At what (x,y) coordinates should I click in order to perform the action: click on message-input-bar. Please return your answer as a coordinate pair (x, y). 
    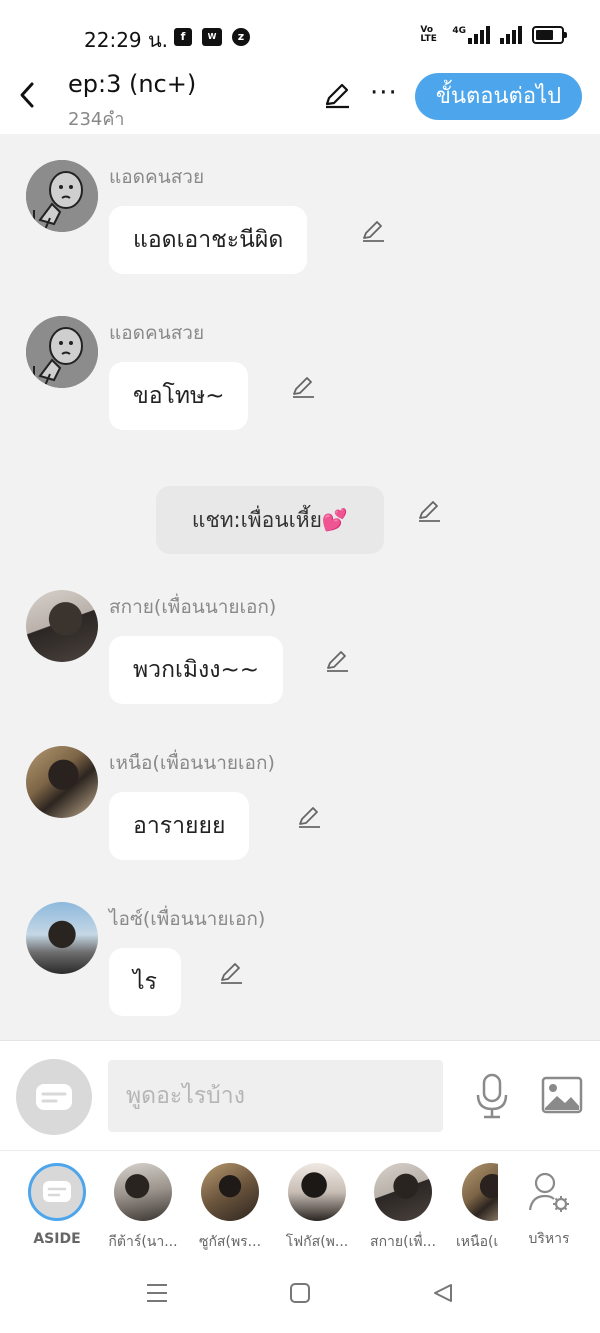
    Looking at the image, I should click on (300, 1095).